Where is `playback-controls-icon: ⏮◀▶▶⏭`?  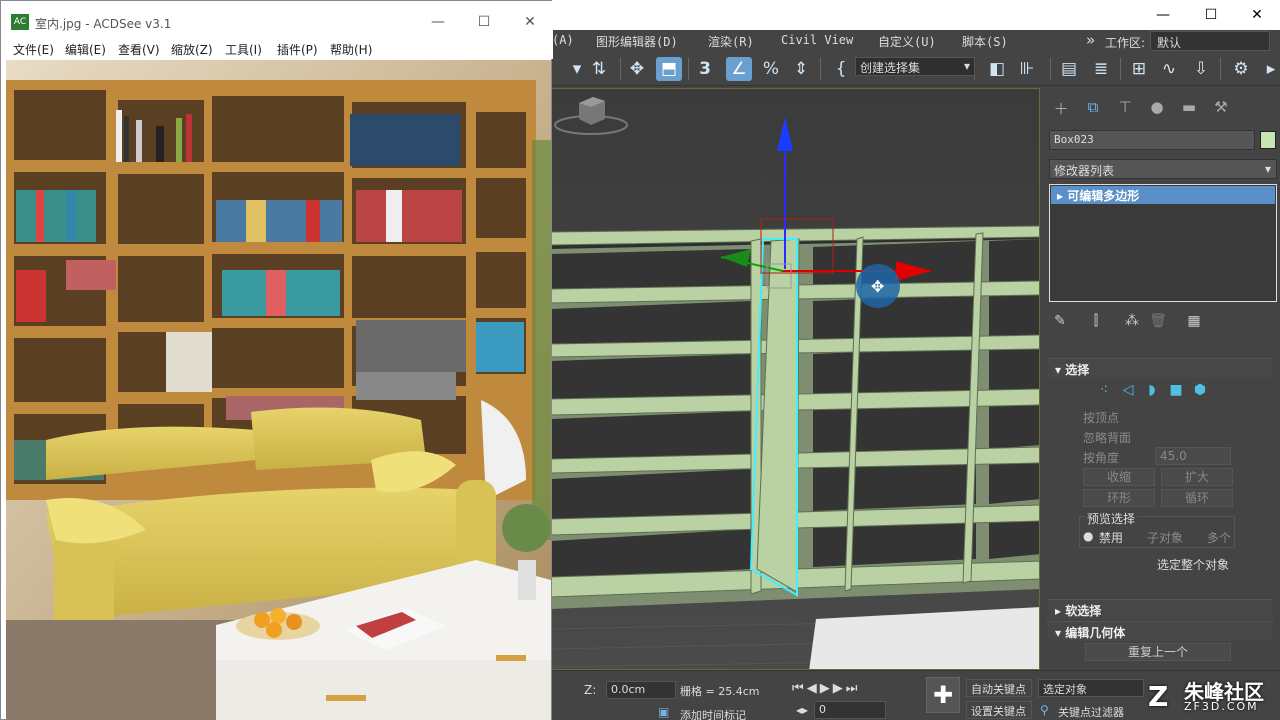 playback-controls-icon: ⏮◀▶▶⏭ is located at coordinates (826, 688).